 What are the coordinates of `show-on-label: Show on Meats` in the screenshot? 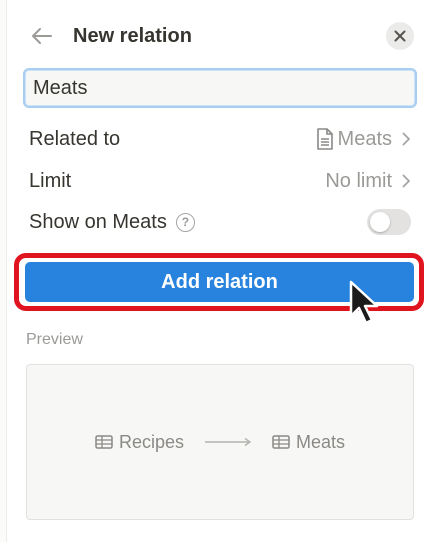 It's located at (98, 221).